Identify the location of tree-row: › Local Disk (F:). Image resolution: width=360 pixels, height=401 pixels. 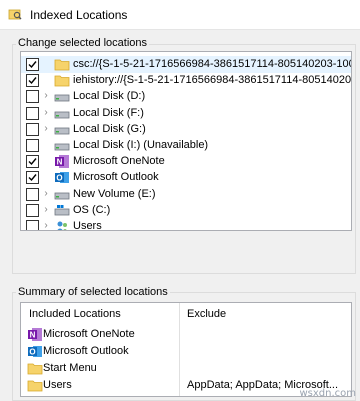
(186, 113).